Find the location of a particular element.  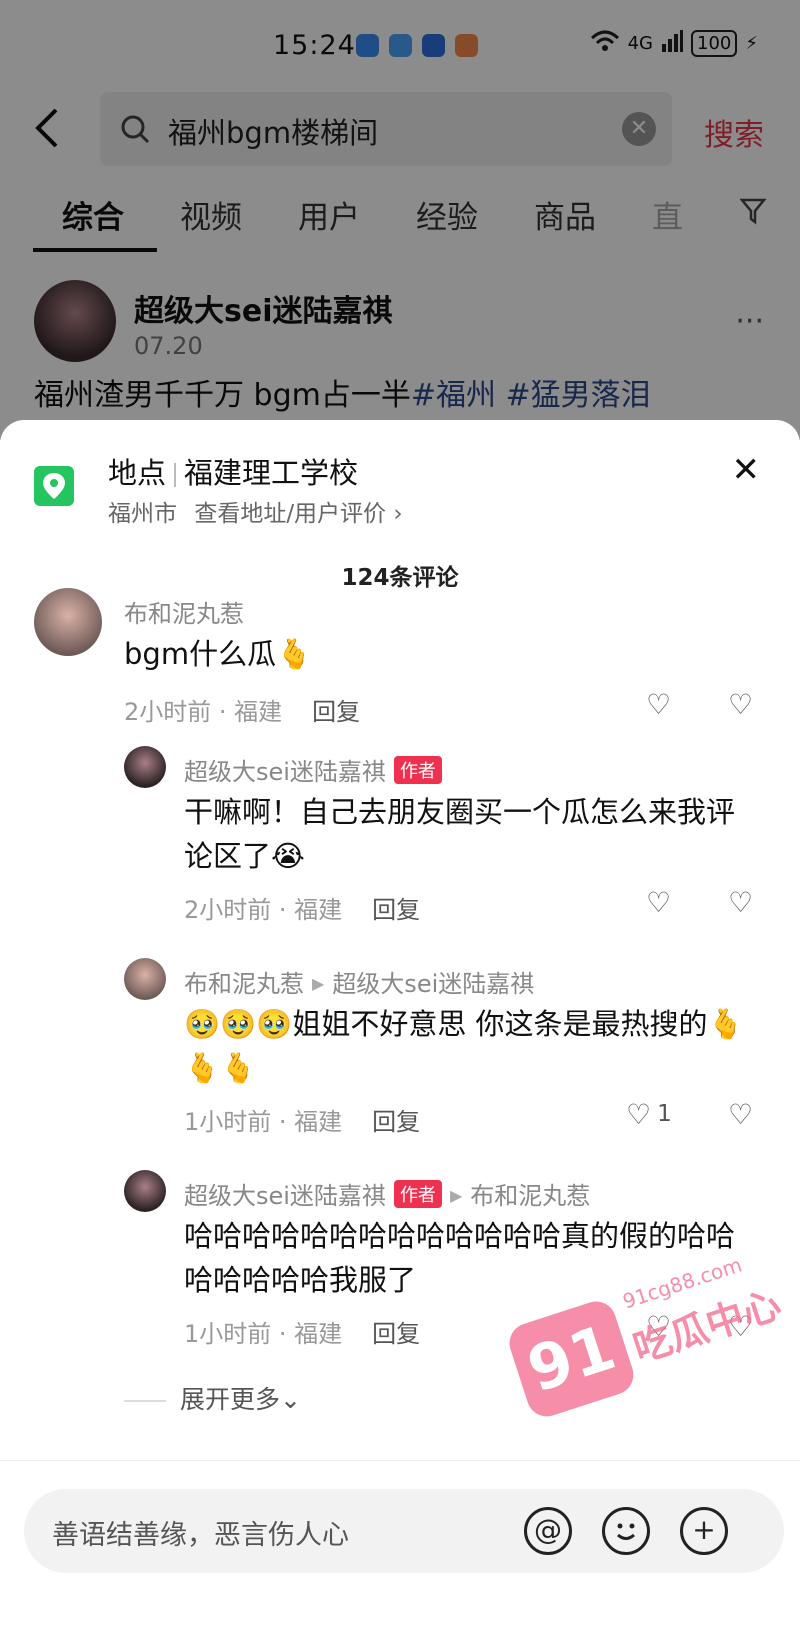

reply-to-user: 布和泥丸惹 is located at coordinates (530, 1196).